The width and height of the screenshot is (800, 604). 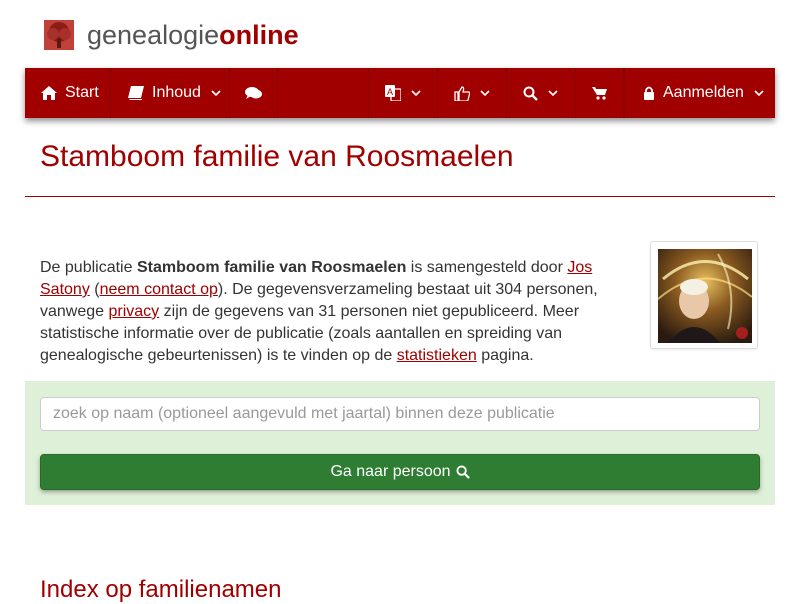 What do you see at coordinates (134, 311) in the screenshot?
I see `privacy-link: privacy` at bounding box center [134, 311].